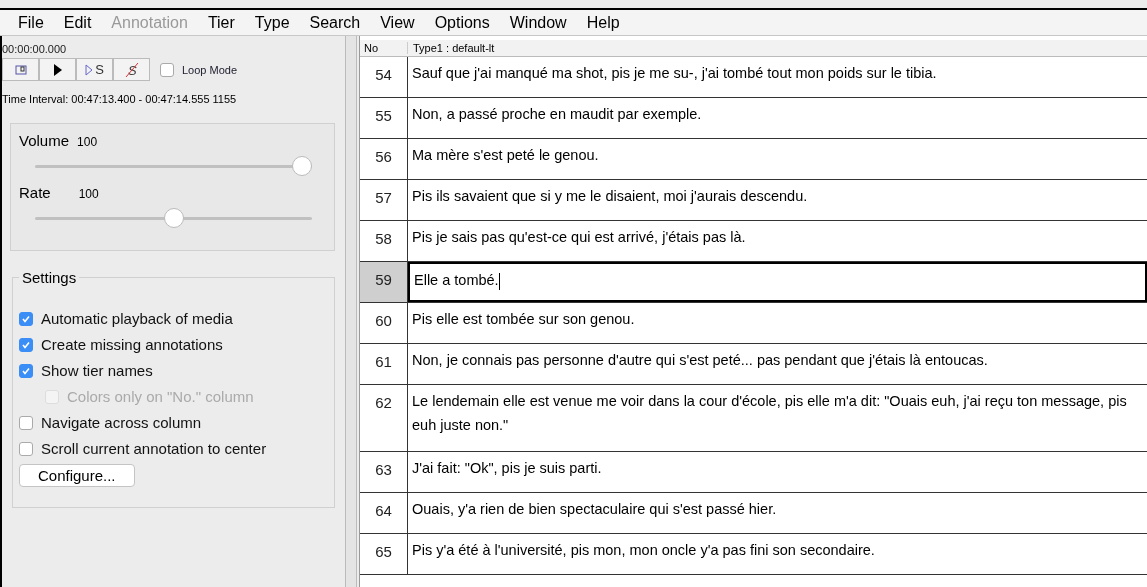 This screenshot has width=1147, height=587. Describe the element at coordinates (538, 22) in the screenshot. I see `menu-item: Window` at that location.